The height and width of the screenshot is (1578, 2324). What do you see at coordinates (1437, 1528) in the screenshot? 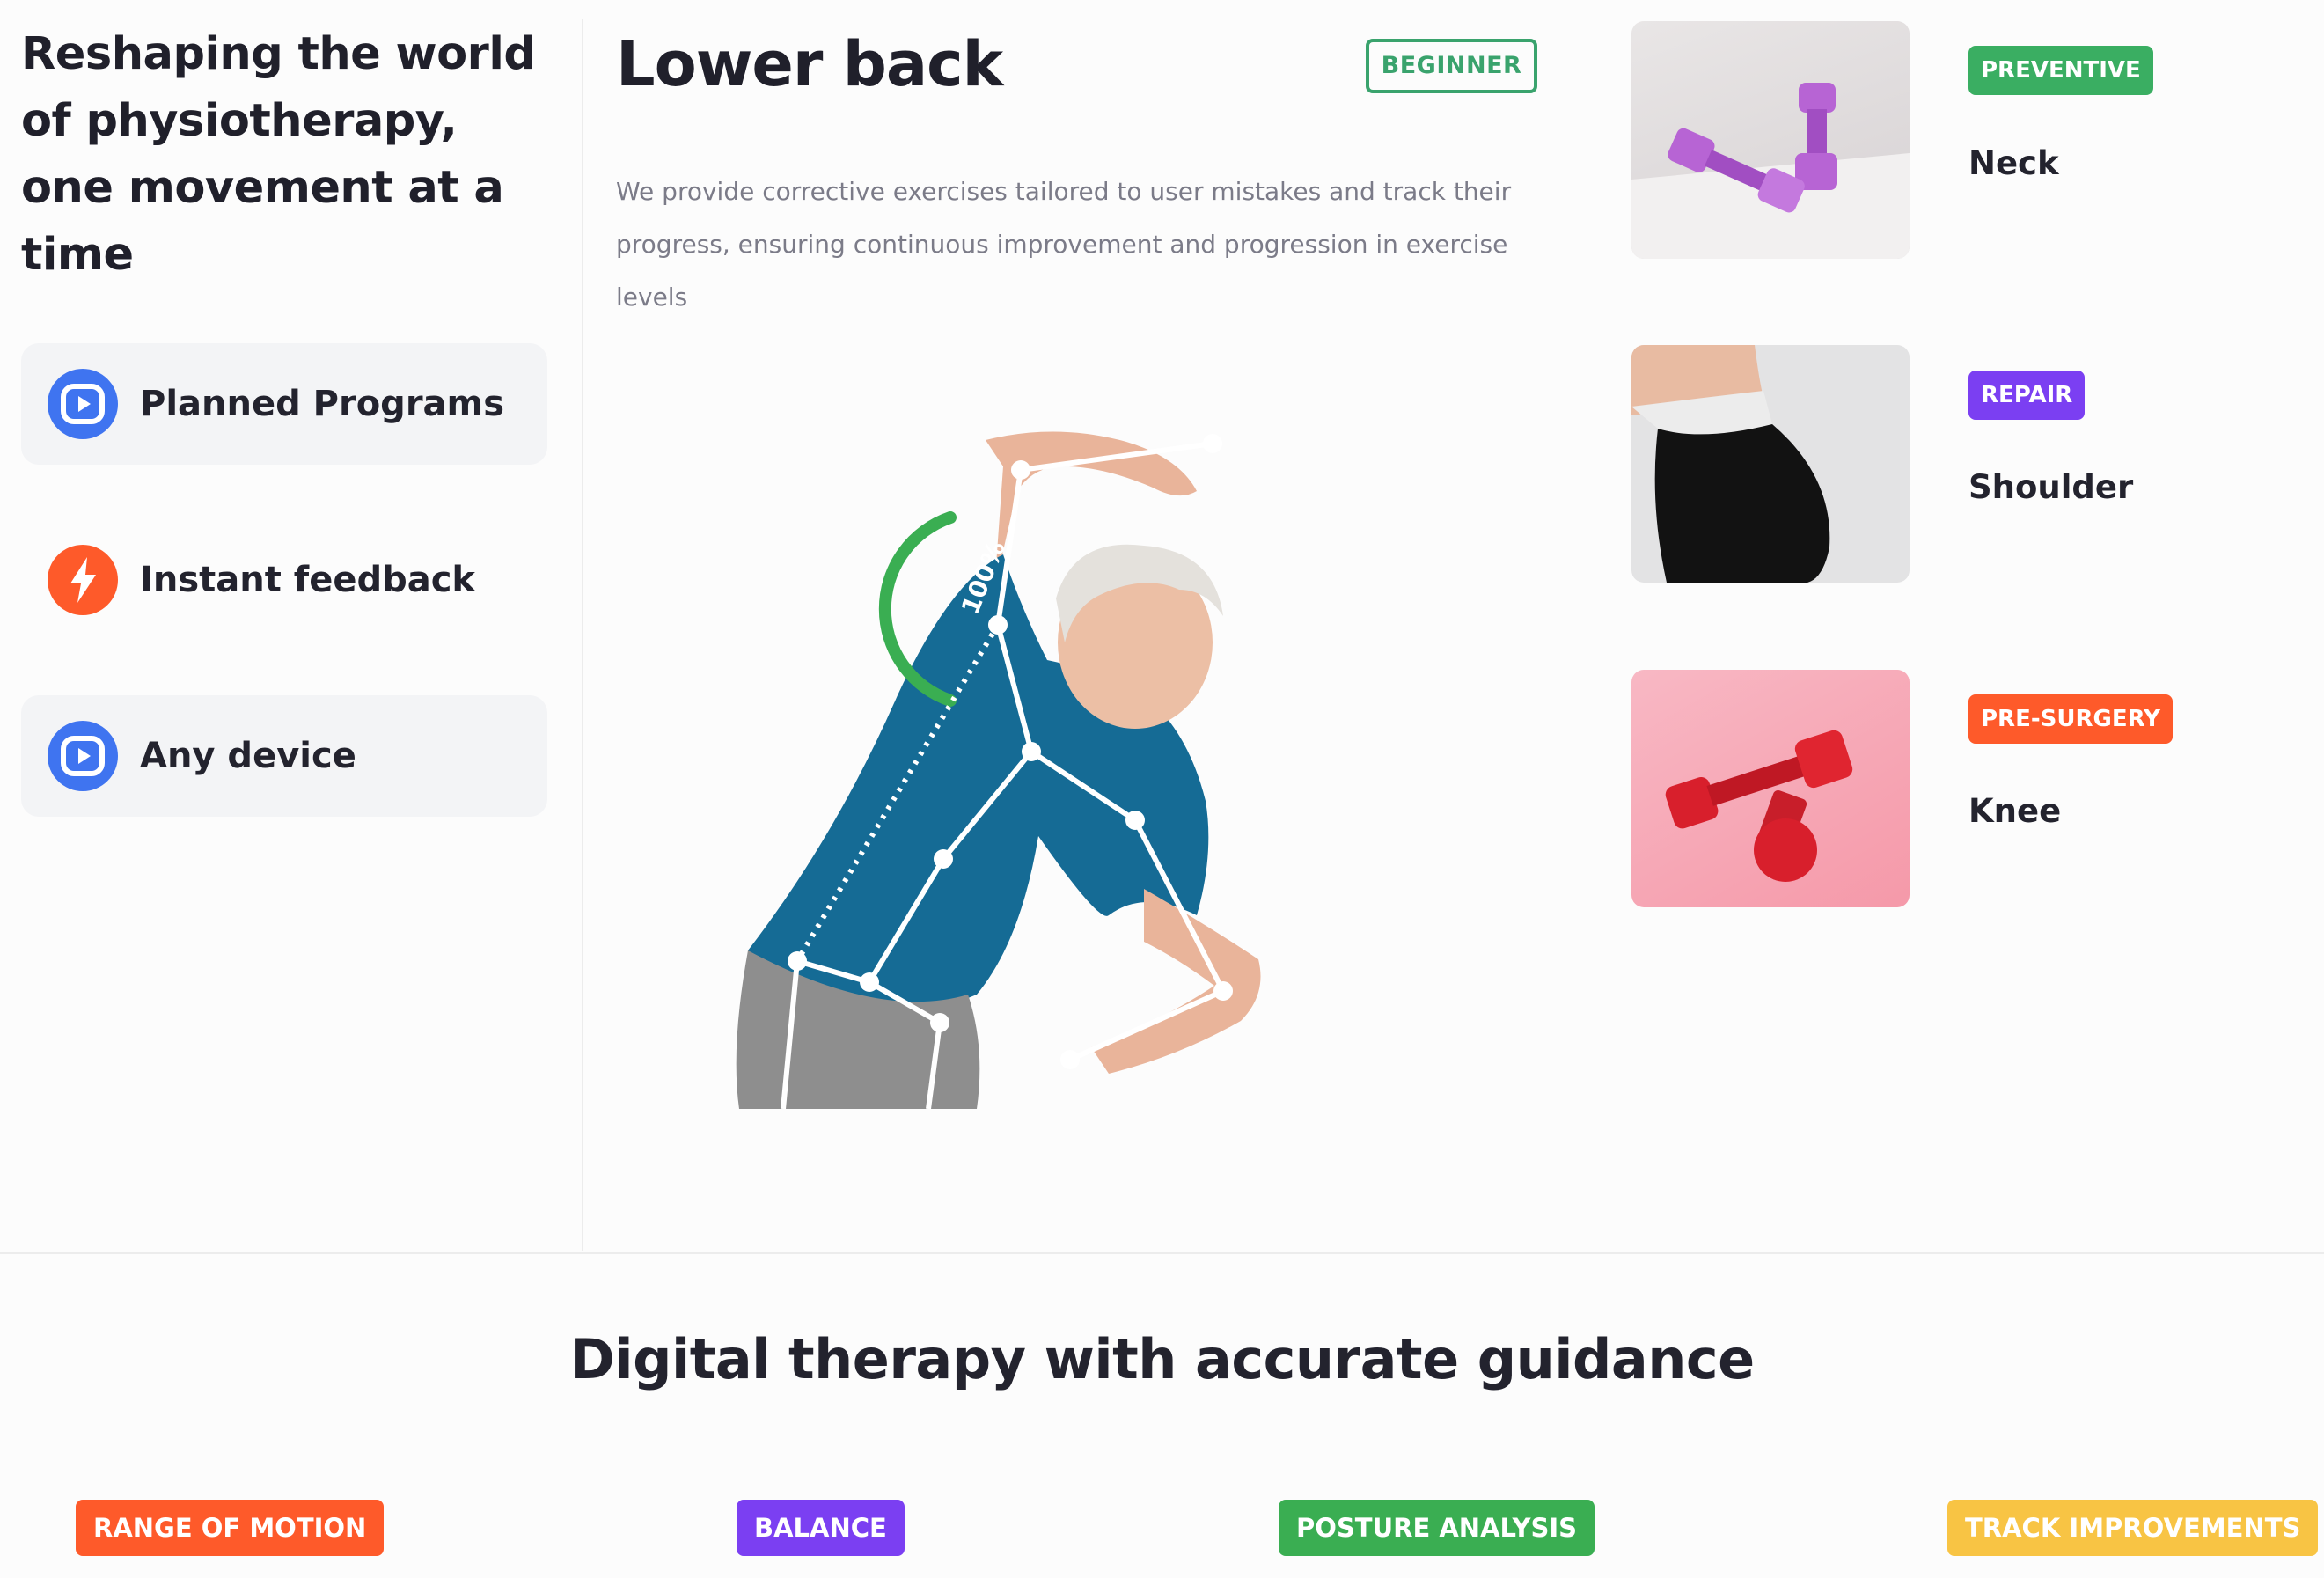
I see `tag-posture-analysis: POSTURE ANALYSIS` at bounding box center [1437, 1528].